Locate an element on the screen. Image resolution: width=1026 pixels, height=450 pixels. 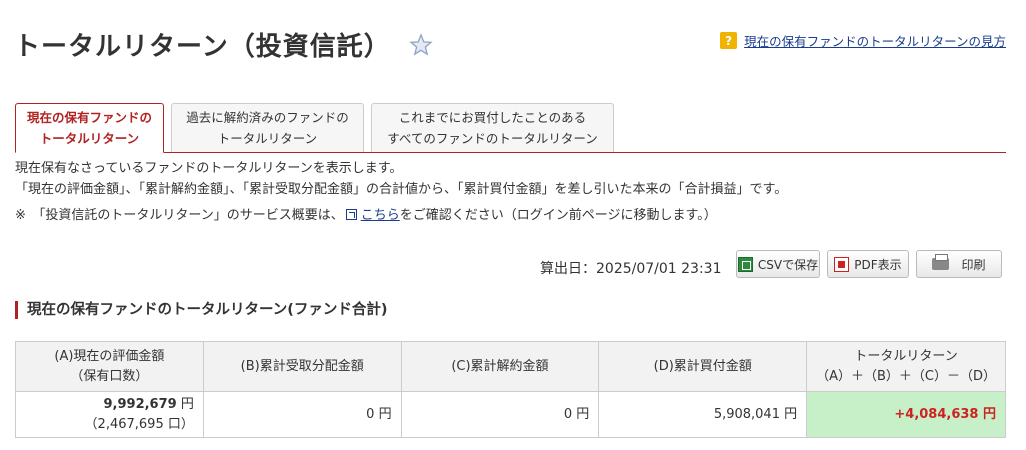
service-overview-link: こちら is located at coordinates (380, 215).